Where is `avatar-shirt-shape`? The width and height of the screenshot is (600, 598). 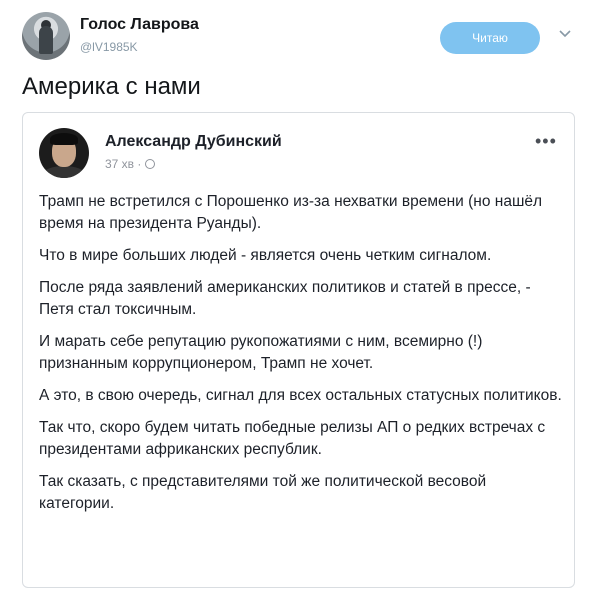
avatar-shirt-shape is located at coordinates (64, 172).